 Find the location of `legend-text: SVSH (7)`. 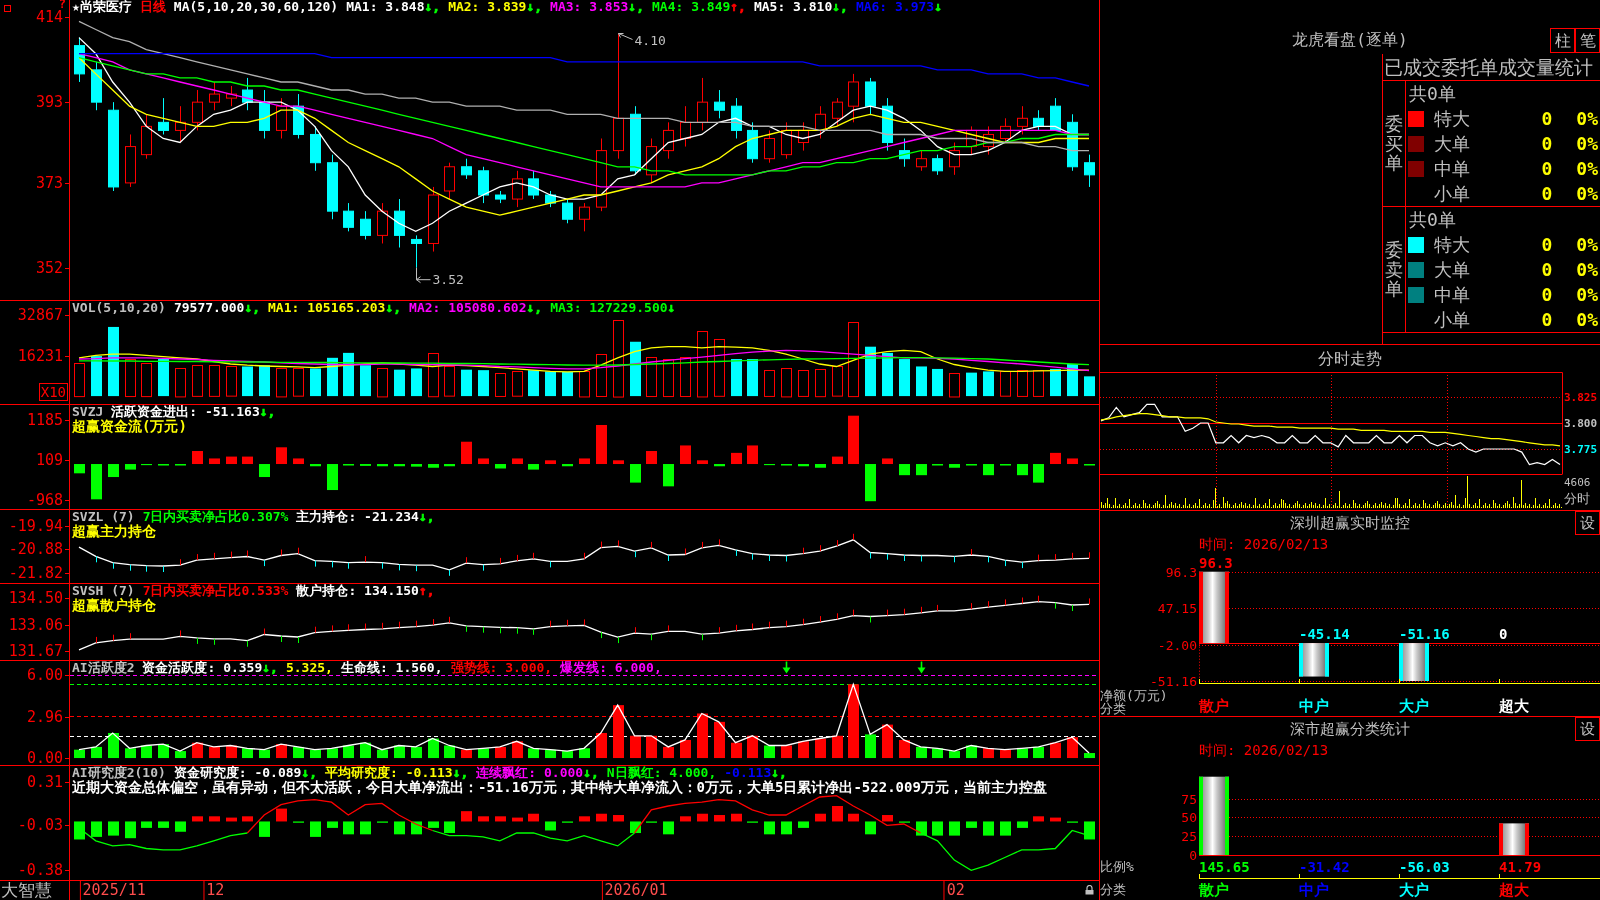

legend-text: SVSH (7) is located at coordinates (103, 591).